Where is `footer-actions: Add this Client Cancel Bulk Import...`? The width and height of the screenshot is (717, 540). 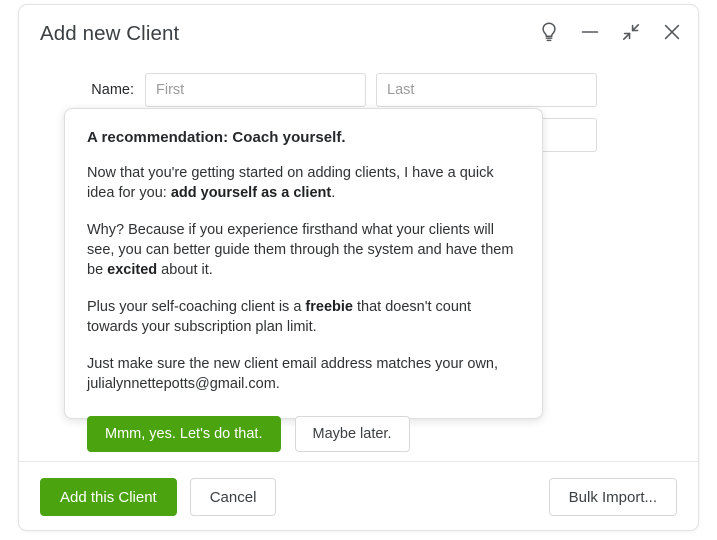
footer-actions: Add this Client Cancel Bulk Import... is located at coordinates (358, 496).